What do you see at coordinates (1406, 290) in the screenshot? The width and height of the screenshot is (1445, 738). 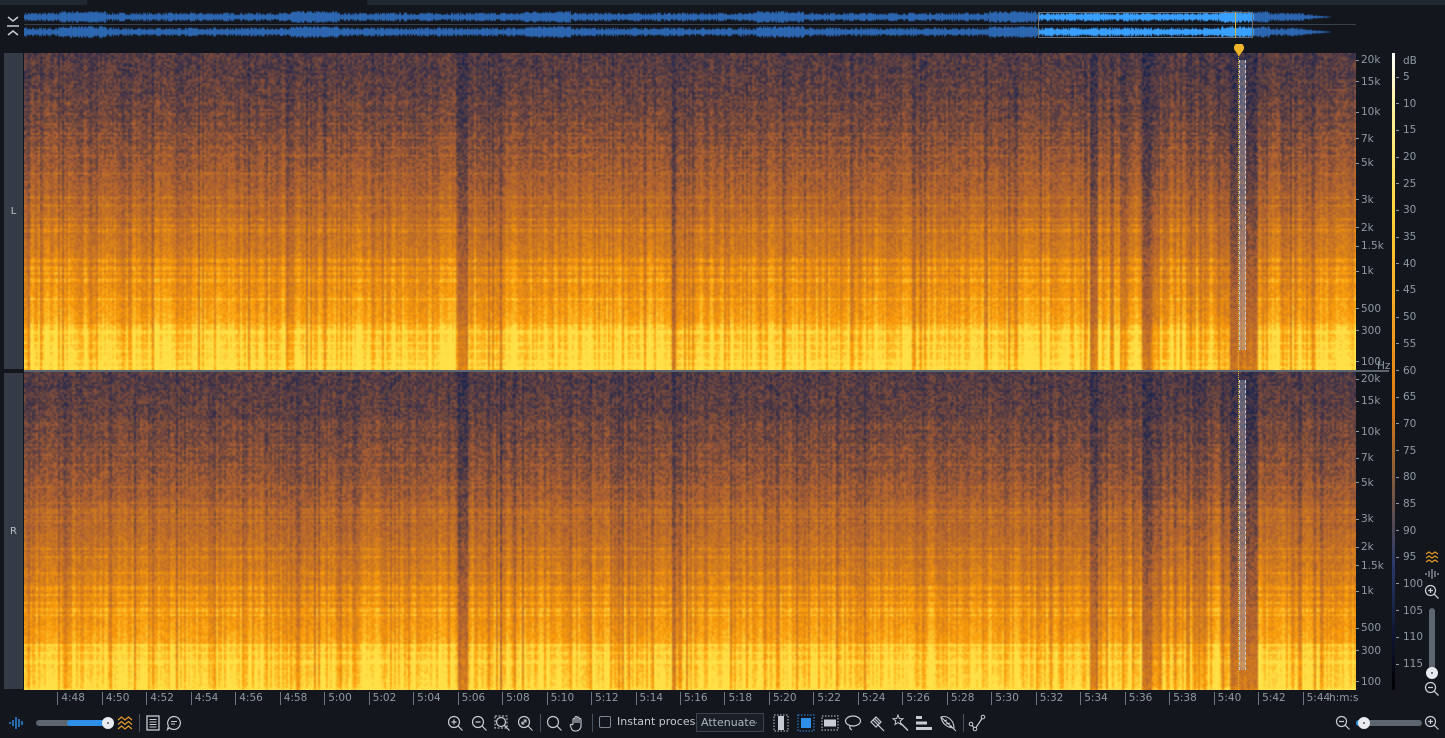 I see `db-tick: 45` at bounding box center [1406, 290].